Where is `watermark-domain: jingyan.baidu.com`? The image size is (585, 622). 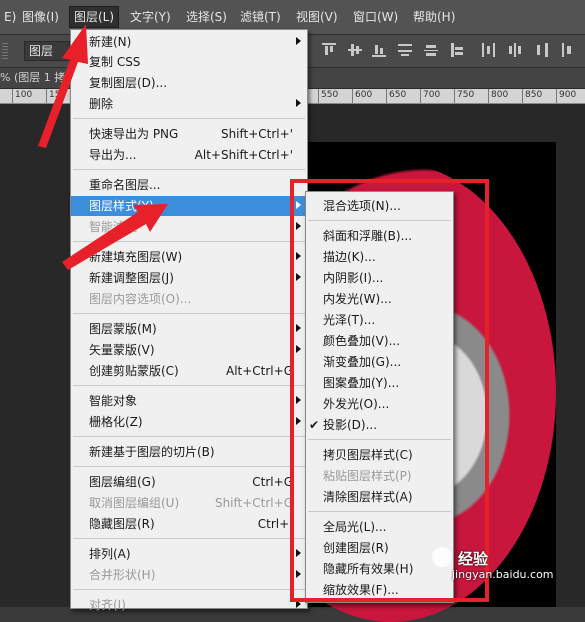
watermark-domain: jingyan.baidu.com is located at coordinates (503, 574).